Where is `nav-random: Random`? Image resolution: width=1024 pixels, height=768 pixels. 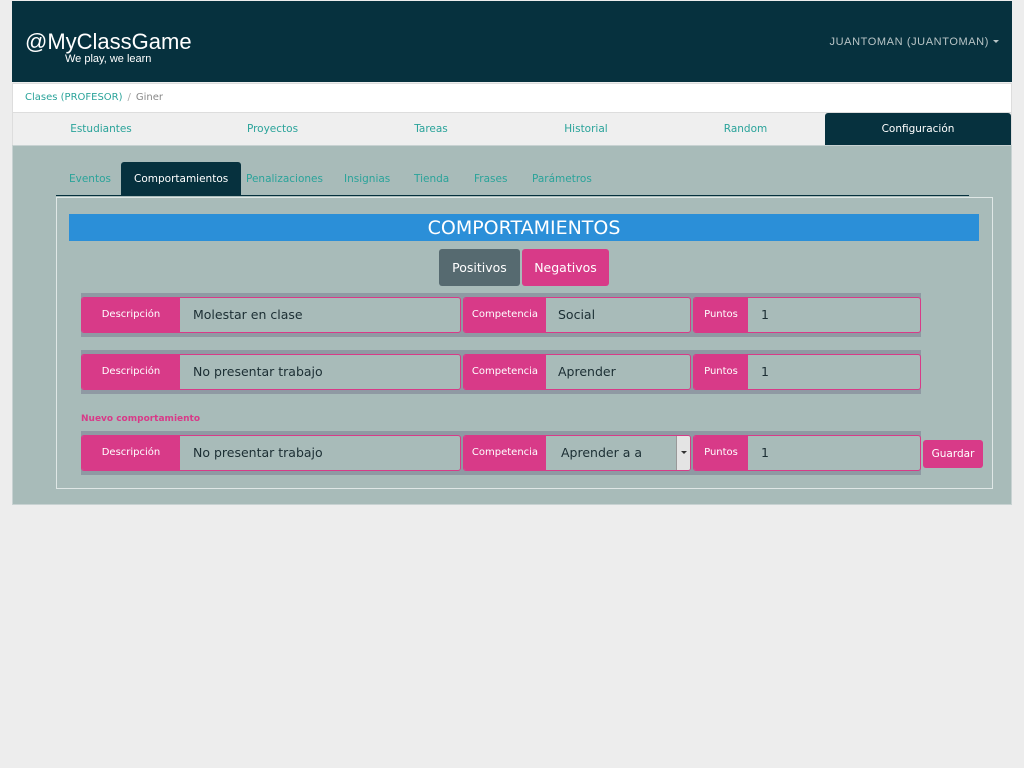
nav-random: Random is located at coordinates (745, 129).